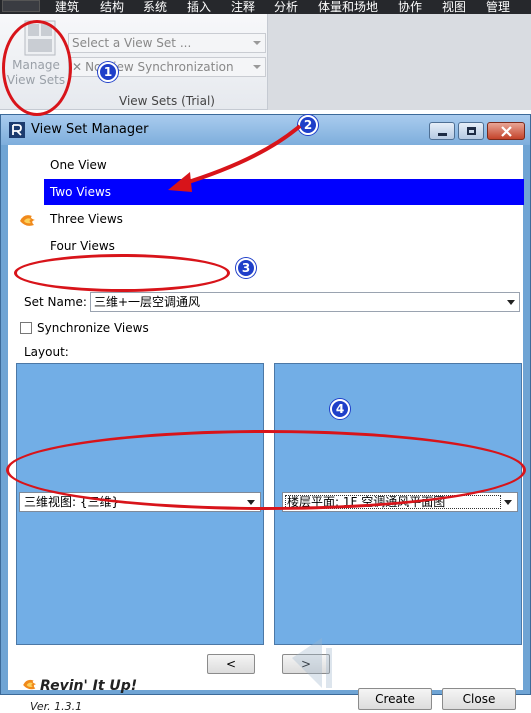 Image resolution: width=531 pixels, height=713 pixels. Describe the element at coordinates (17, 130) in the screenshot. I see `revit-app-icon` at that location.